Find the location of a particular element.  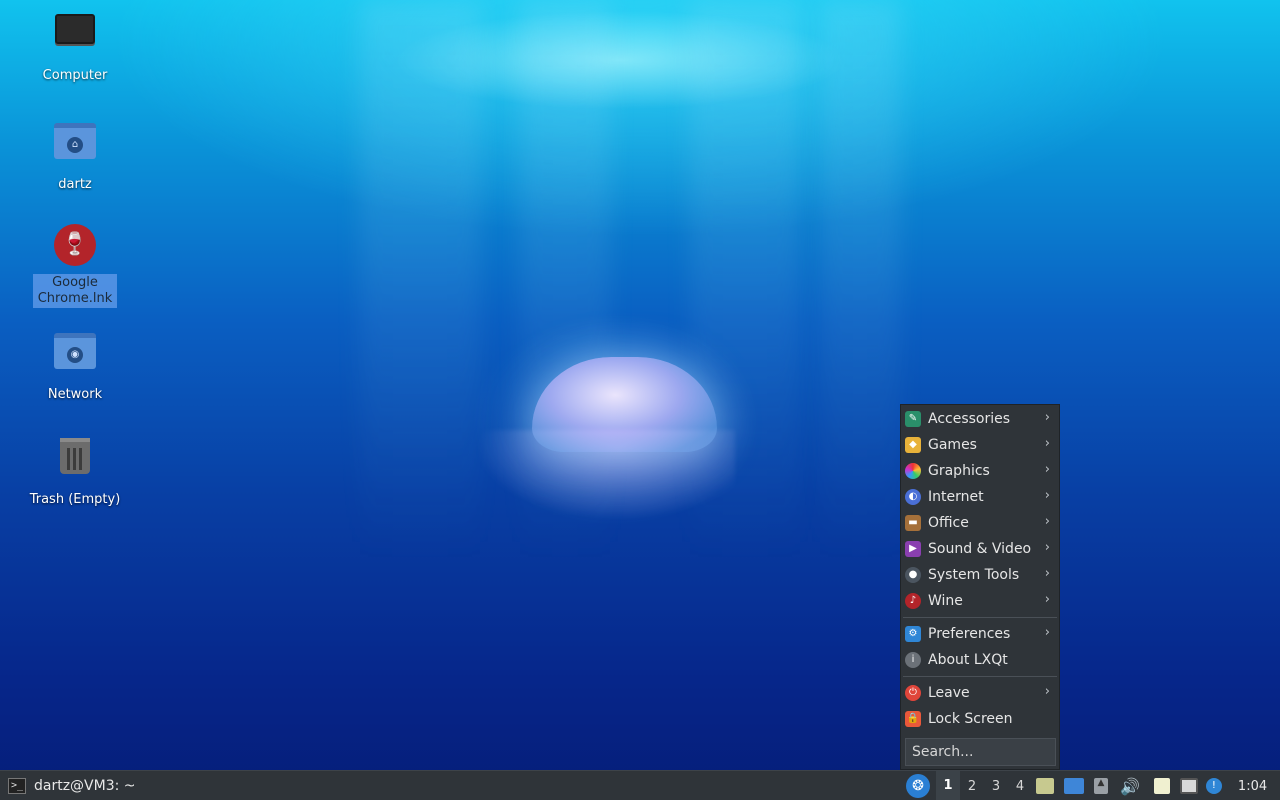

menu-item-label: Games is located at coordinates (952, 445).